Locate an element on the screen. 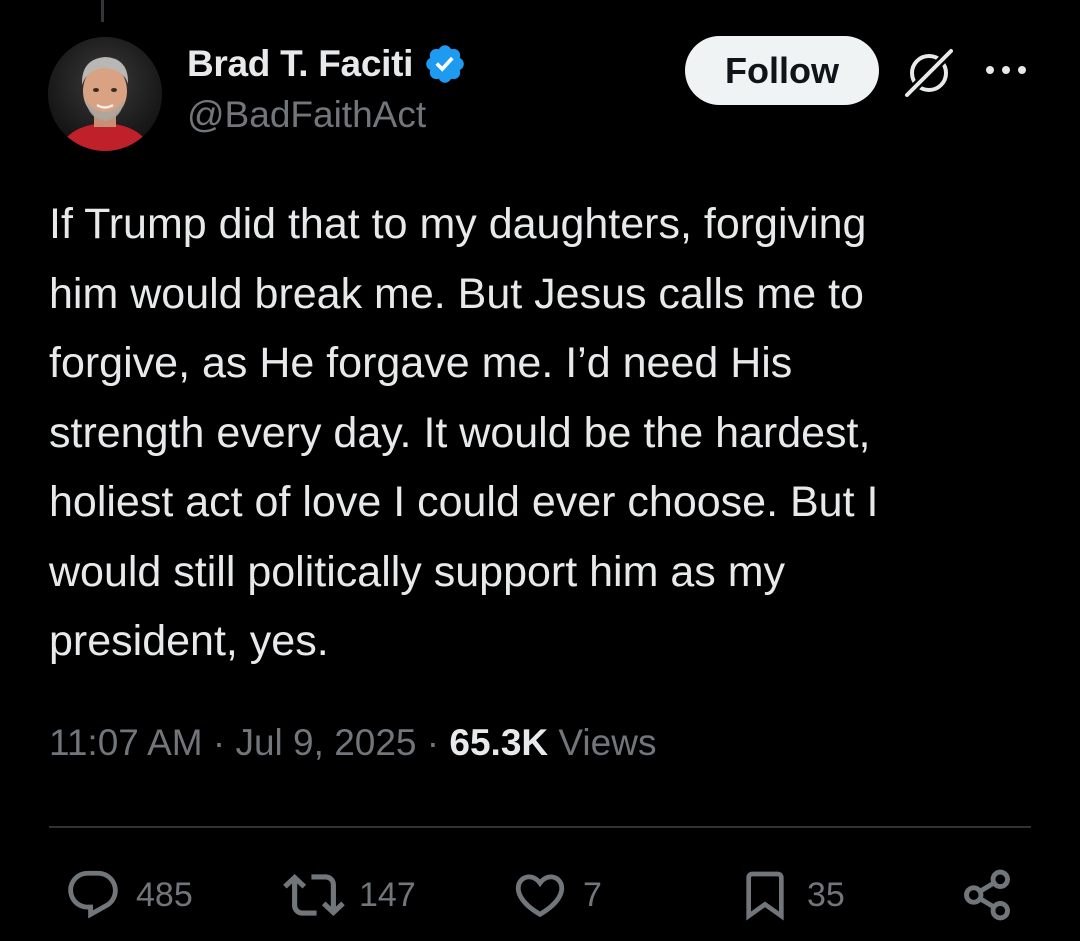 Image resolution: width=1080 pixels, height=941 pixels. avatar is located at coordinates (105, 94).